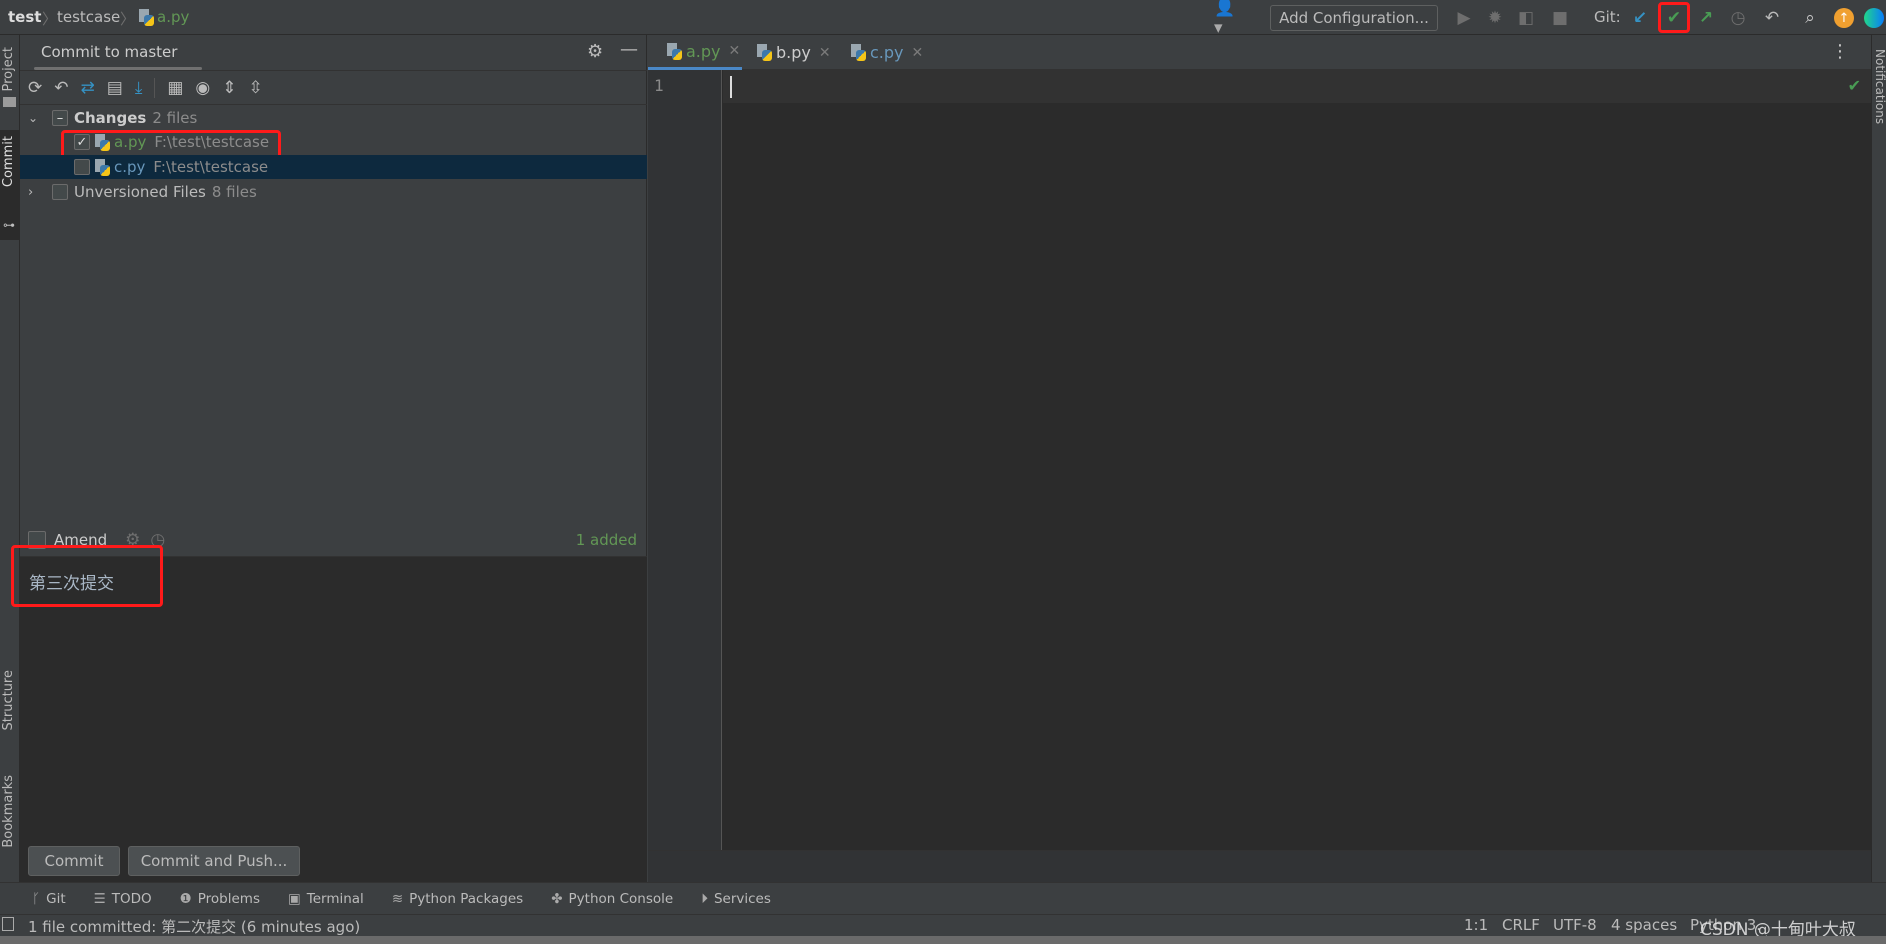 This screenshot has height=944, width=1886. I want to click on tool-git: ᚴ Git, so click(49, 899).